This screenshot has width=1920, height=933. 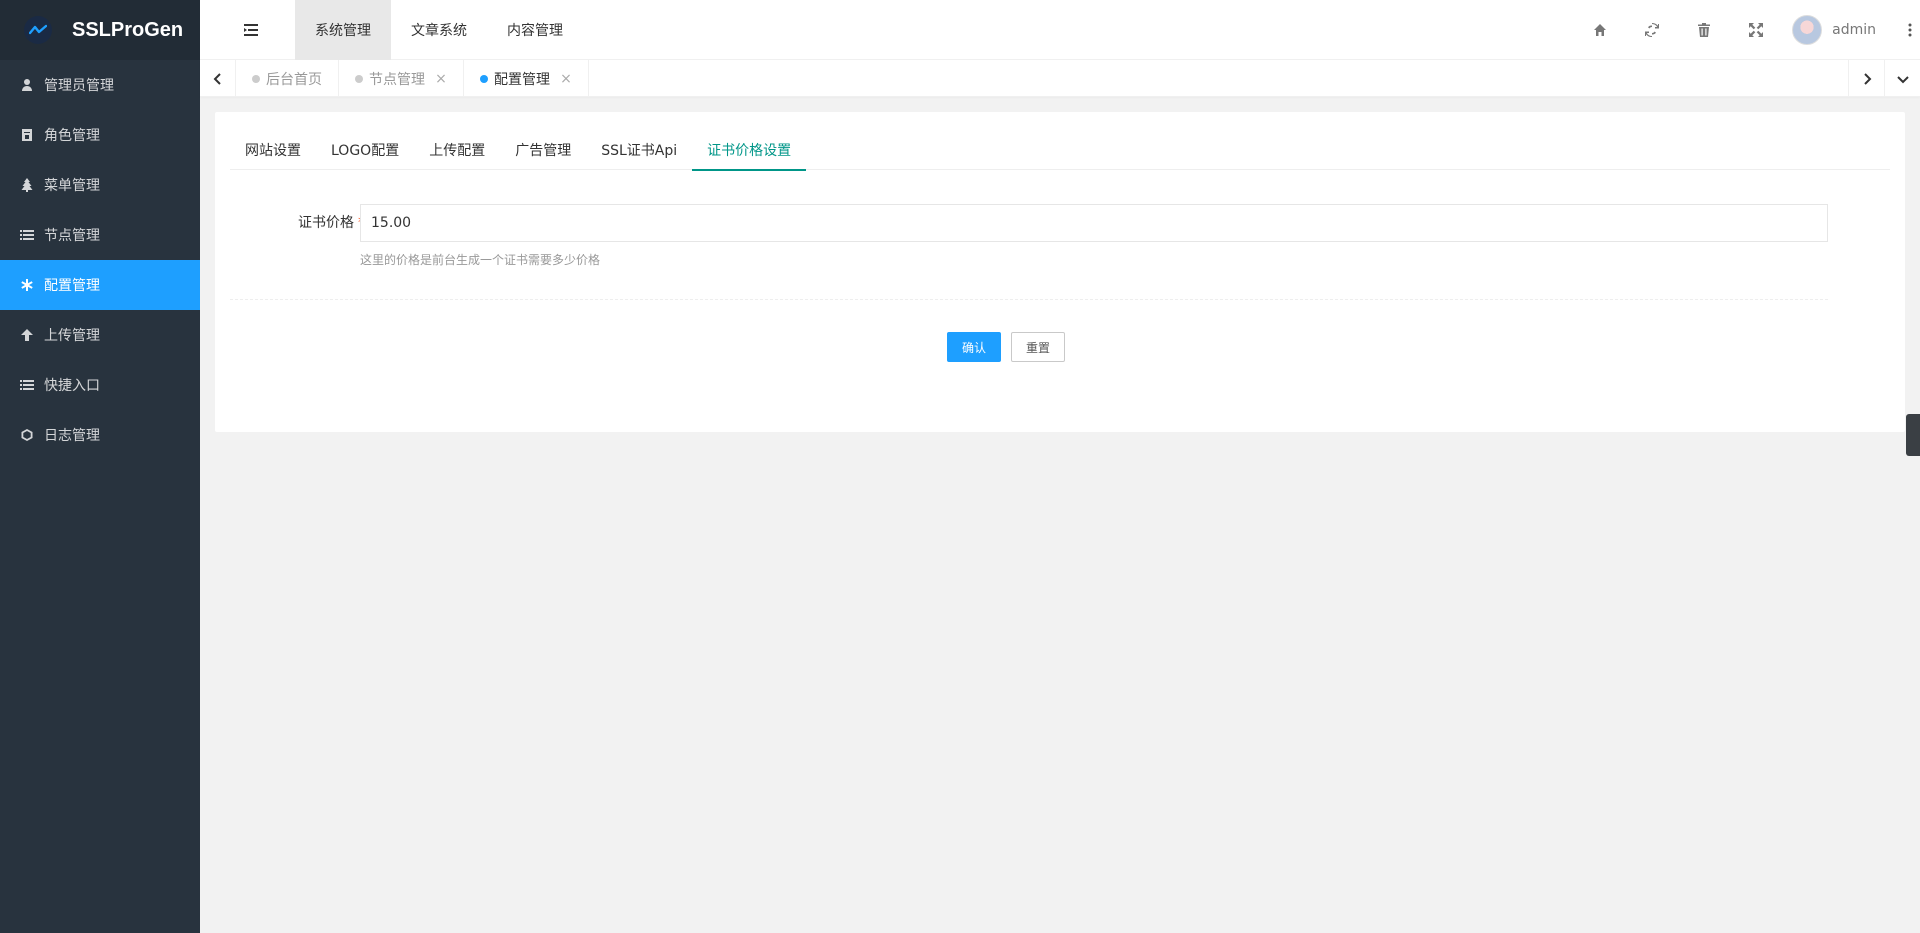 I want to click on sidebar-item-shortcut: 快捷入口, so click(x=100, y=385).